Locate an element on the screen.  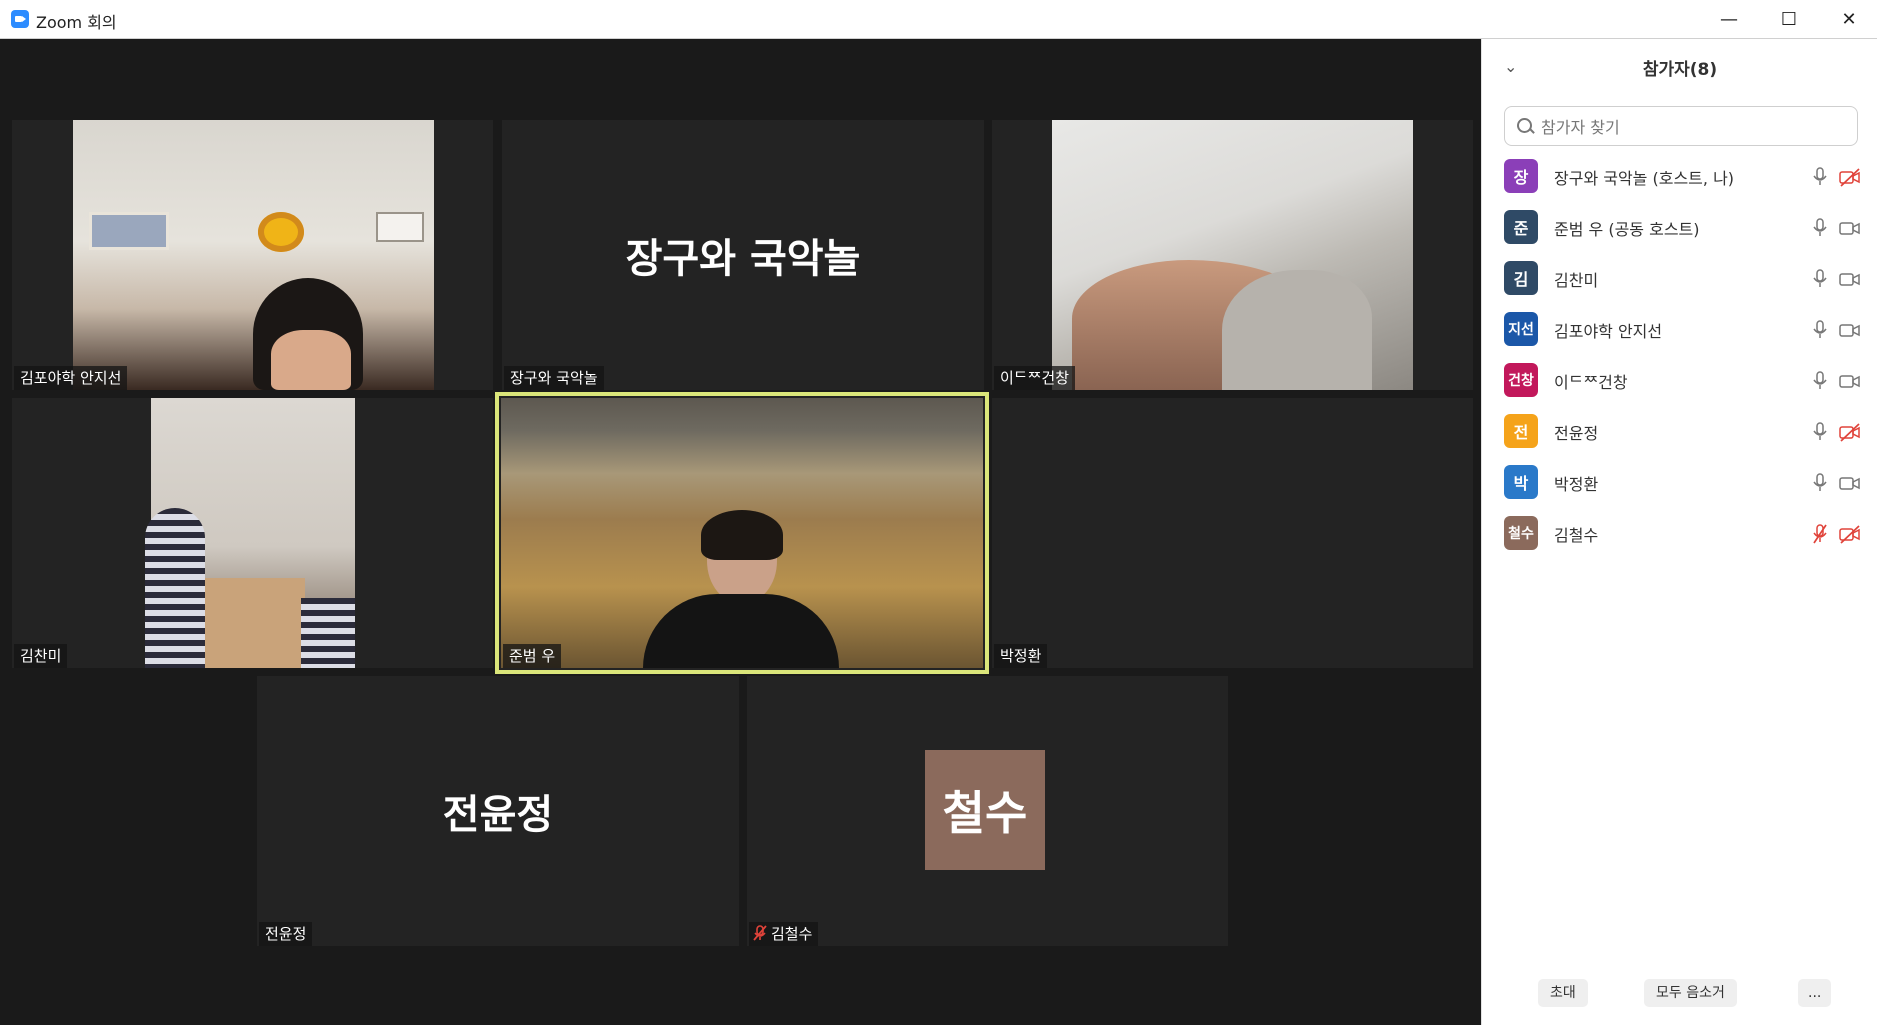
sunflower-decoration is located at coordinates (281, 232).